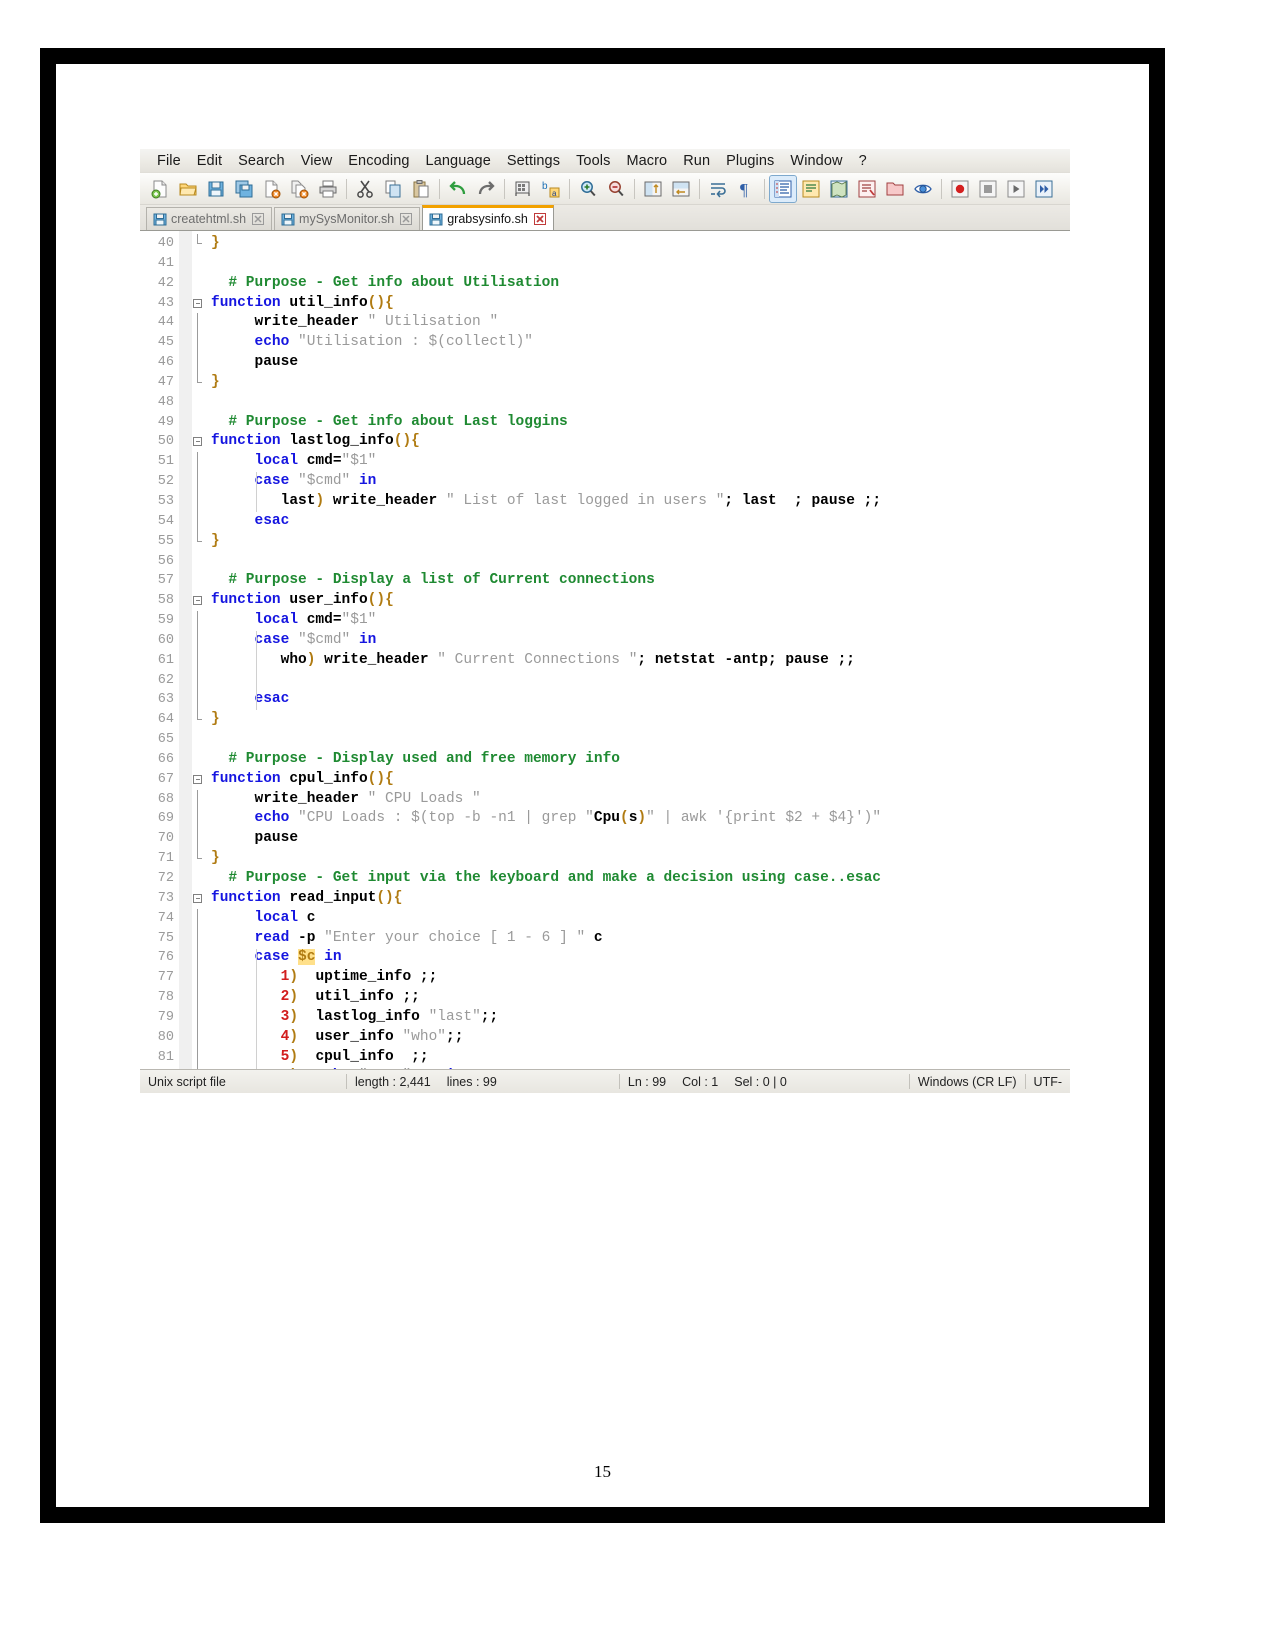  I want to click on line-number: 78, so click(165, 998).